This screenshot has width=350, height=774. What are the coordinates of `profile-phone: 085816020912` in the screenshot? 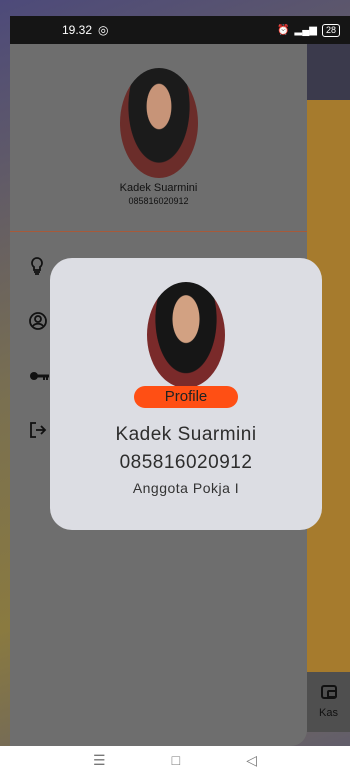 It's located at (186, 462).